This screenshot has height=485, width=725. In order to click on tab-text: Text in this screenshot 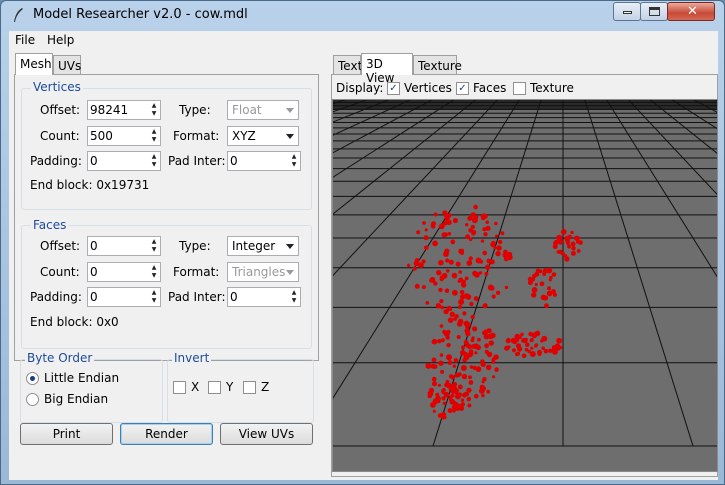, I will do `click(347, 65)`.